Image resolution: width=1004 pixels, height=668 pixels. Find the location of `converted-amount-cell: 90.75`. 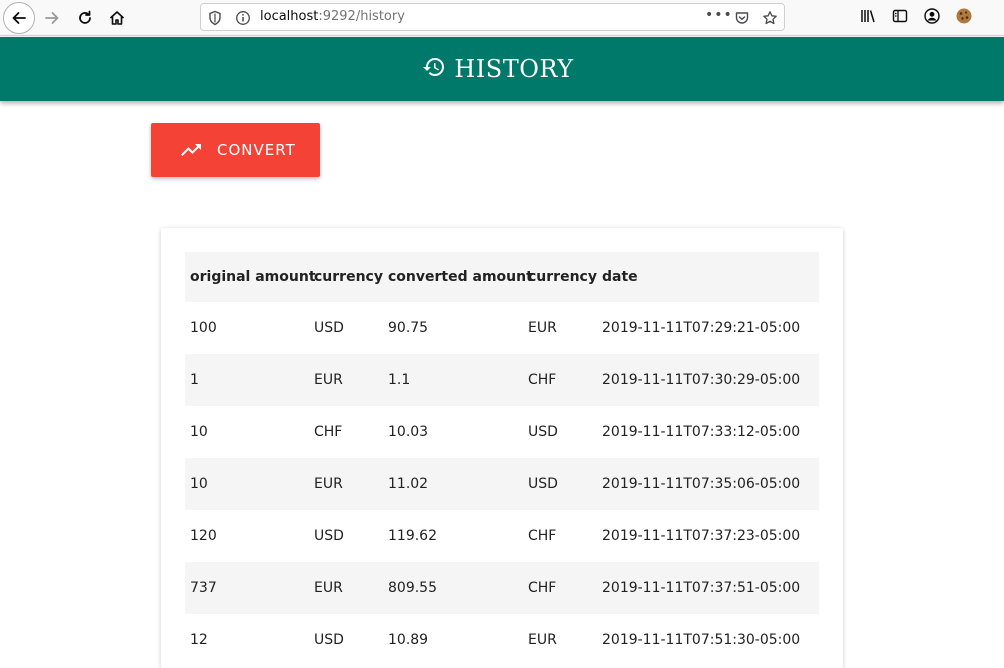

converted-amount-cell: 90.75 is located at coordinates (408, 328).